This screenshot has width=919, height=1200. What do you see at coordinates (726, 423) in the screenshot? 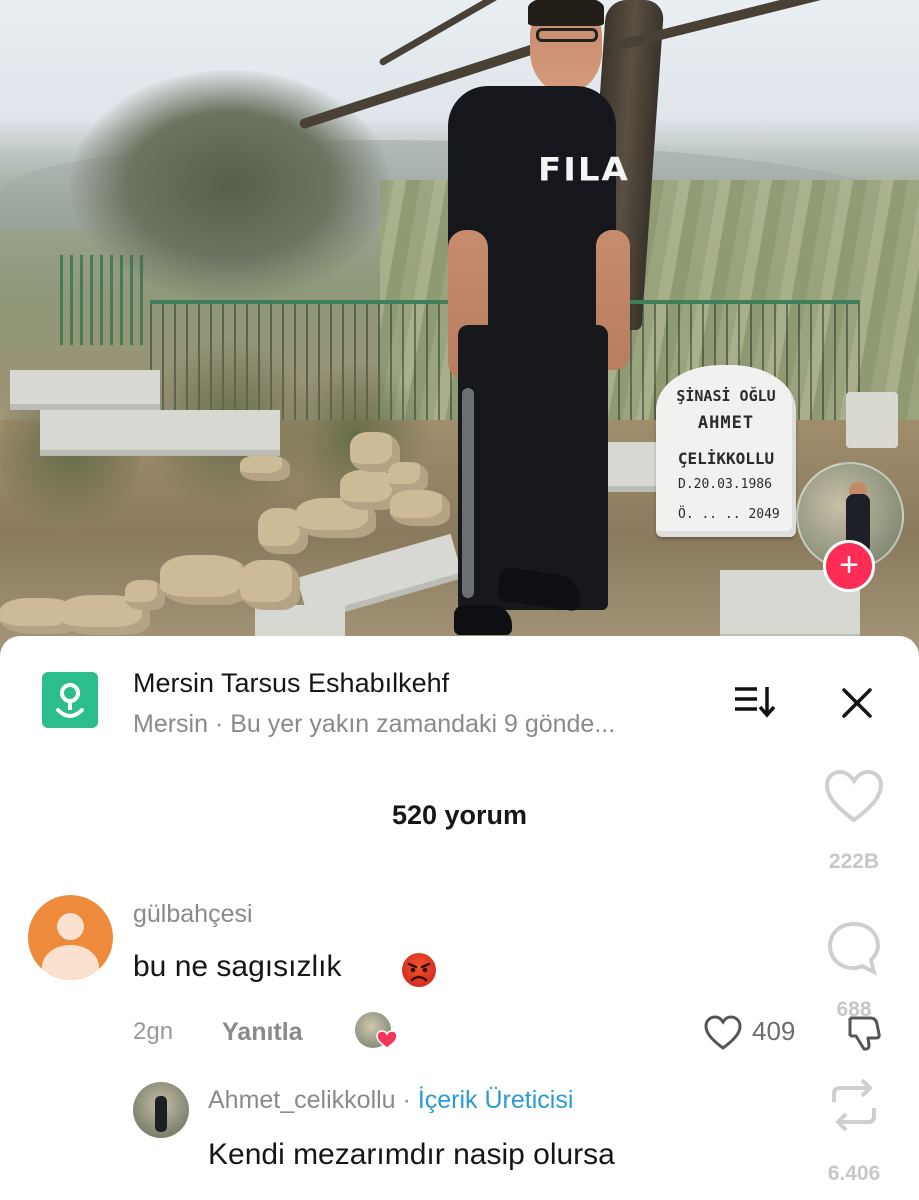
I see `headstone-line: AHMET` at bounding box center [726, 423].